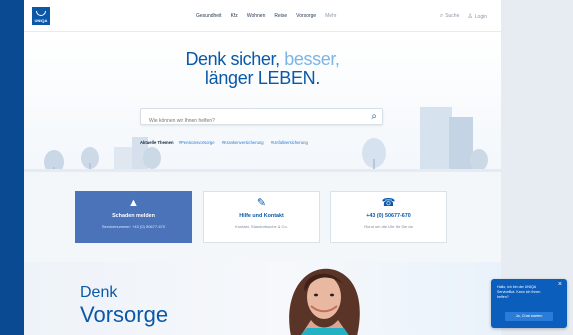  What do you see at coordinates (324, 301) in the screenshot?
I see `woman-portrait-image` at bounding box center [324, 301].